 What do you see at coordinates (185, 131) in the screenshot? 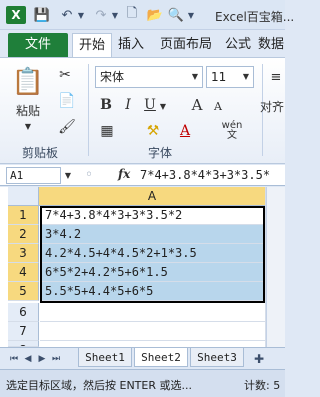
I see `font-color-button: A` at bounding box center [185, 131].